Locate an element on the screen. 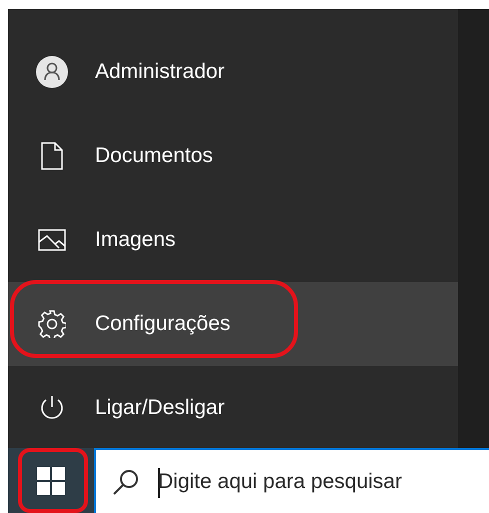 This screenshot has height=513, width=489. search-field: Digite aqui para pesquisar is located at coordinates (291, 480).